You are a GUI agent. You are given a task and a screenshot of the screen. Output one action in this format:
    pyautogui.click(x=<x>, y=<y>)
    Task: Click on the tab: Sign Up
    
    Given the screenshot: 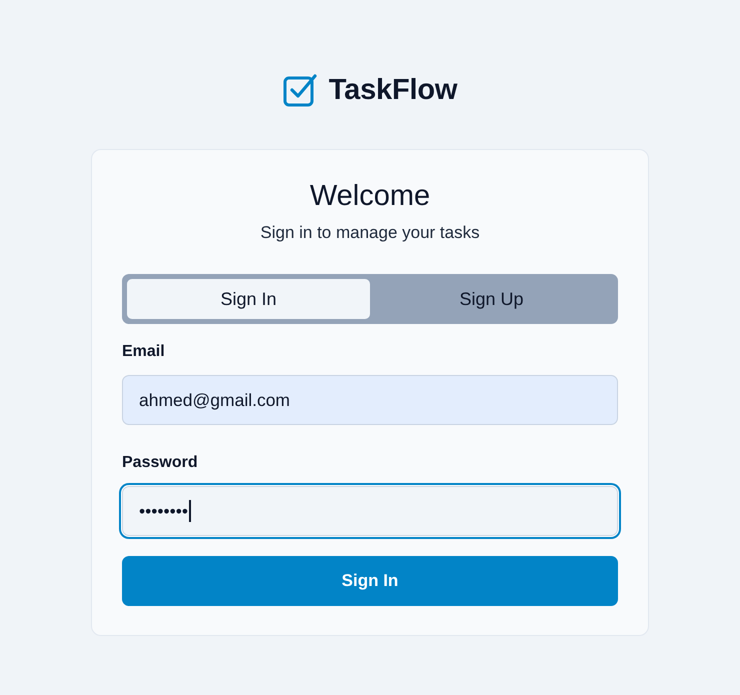 What is the action you would take?
    pyautogui.click(x=491, y=299)
    